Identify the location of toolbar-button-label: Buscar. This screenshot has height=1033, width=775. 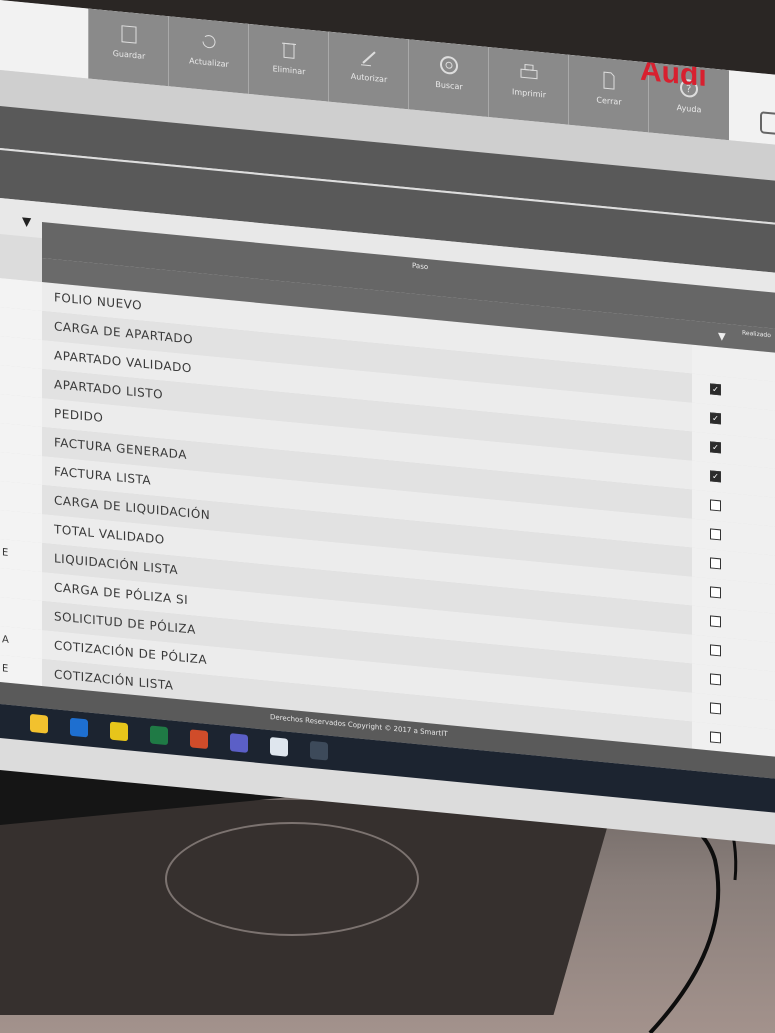
(449, 85).